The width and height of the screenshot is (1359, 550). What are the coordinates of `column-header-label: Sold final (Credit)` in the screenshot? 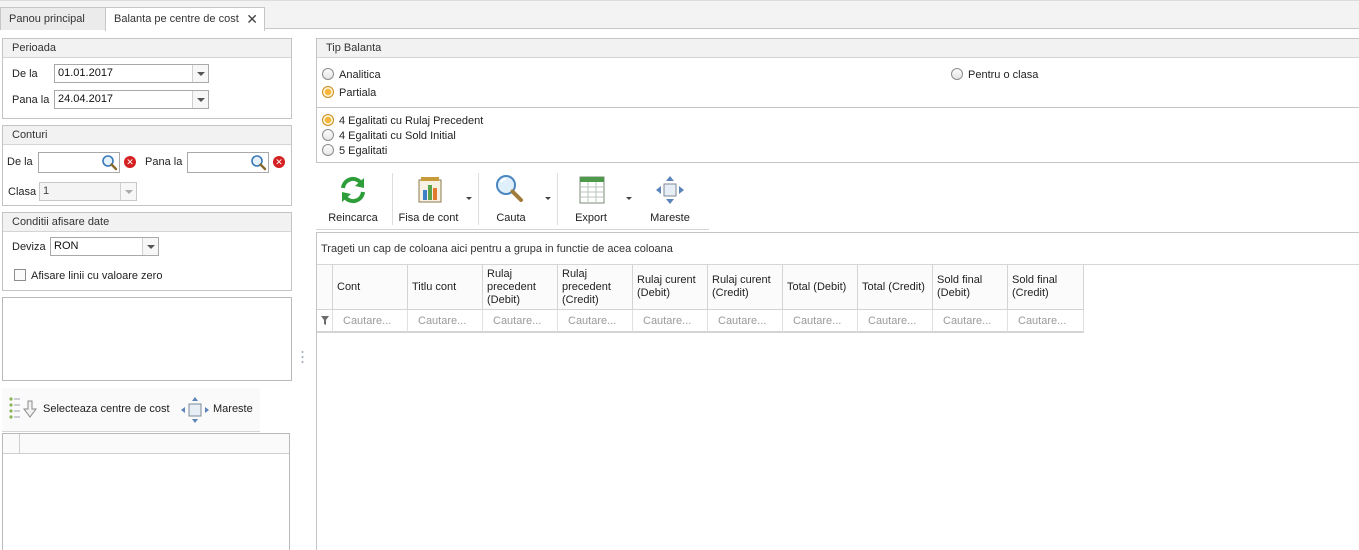 It's located at (1035, 286).